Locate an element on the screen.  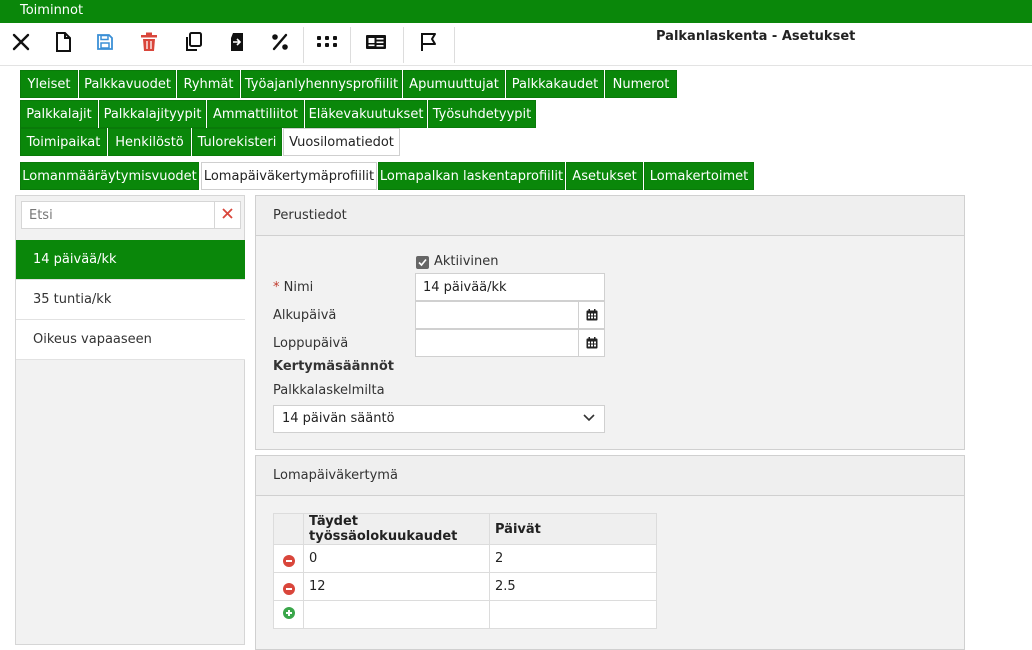
flag-icon is located at coordinates (428, 44).